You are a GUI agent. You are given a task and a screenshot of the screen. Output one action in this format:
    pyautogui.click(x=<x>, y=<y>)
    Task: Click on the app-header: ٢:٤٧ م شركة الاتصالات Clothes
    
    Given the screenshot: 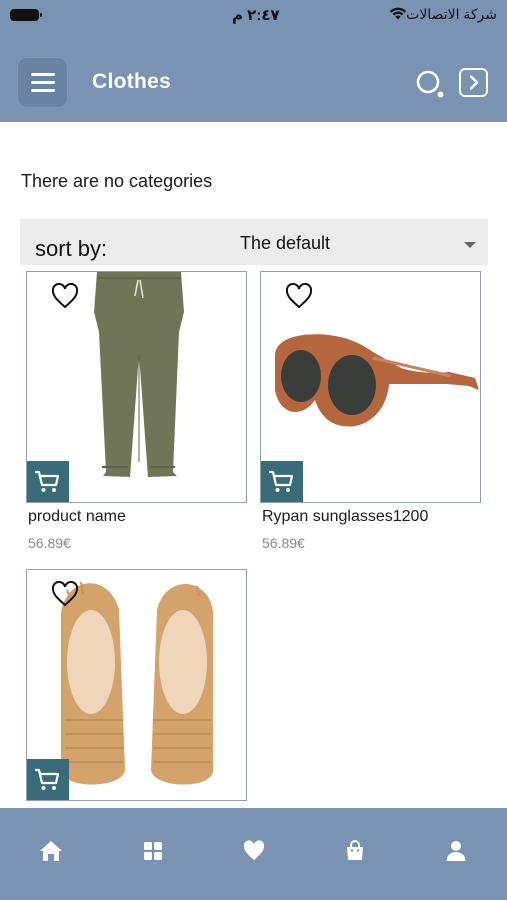 What is the action you would take?
    pyautogui.click(x=253, y=61)
    